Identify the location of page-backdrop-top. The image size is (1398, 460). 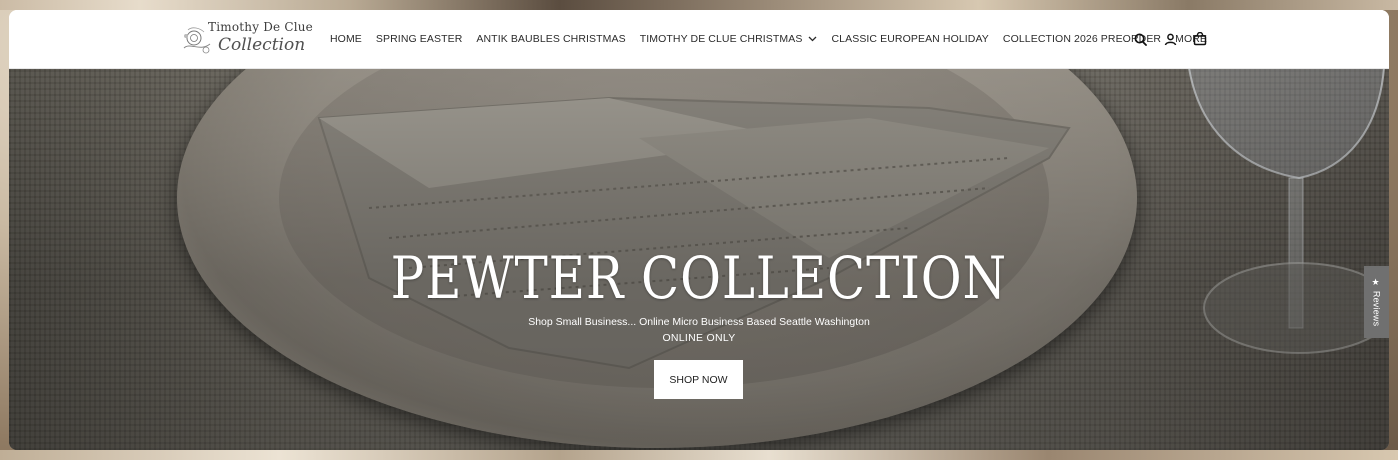
(699, 5).